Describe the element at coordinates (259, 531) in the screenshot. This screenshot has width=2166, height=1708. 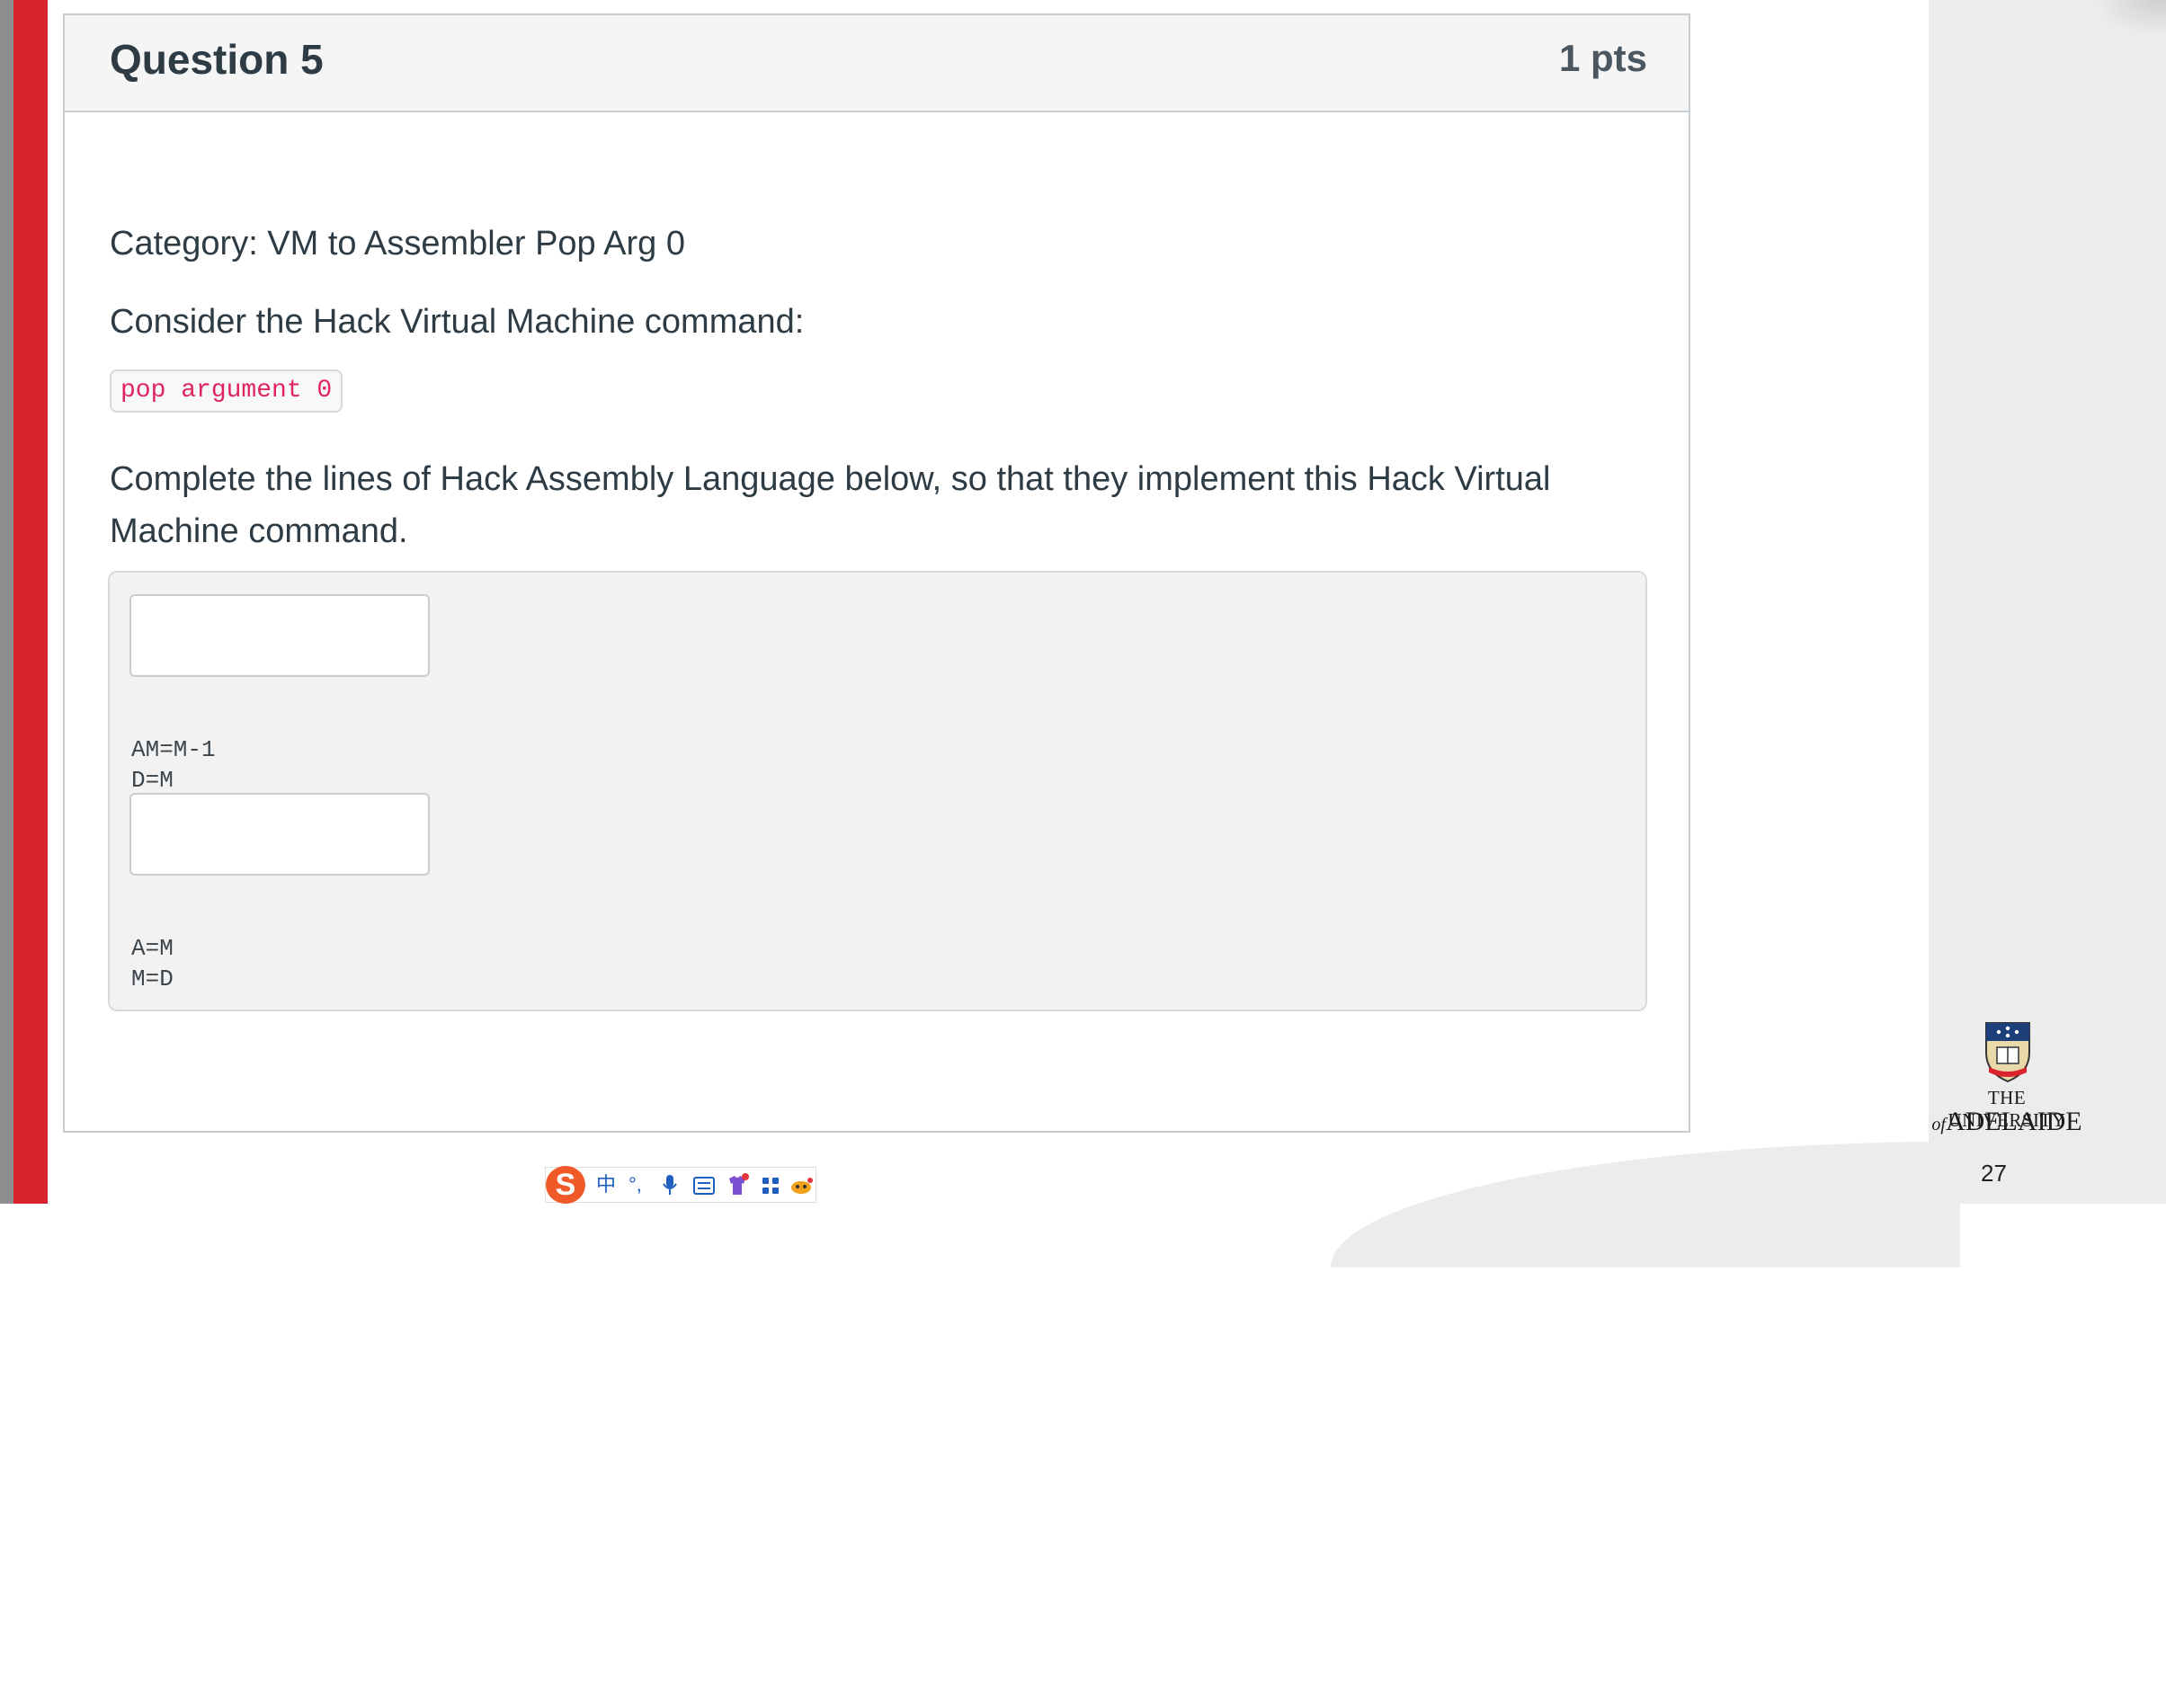
I see `instruction-line-2: Machine command.` at that location.